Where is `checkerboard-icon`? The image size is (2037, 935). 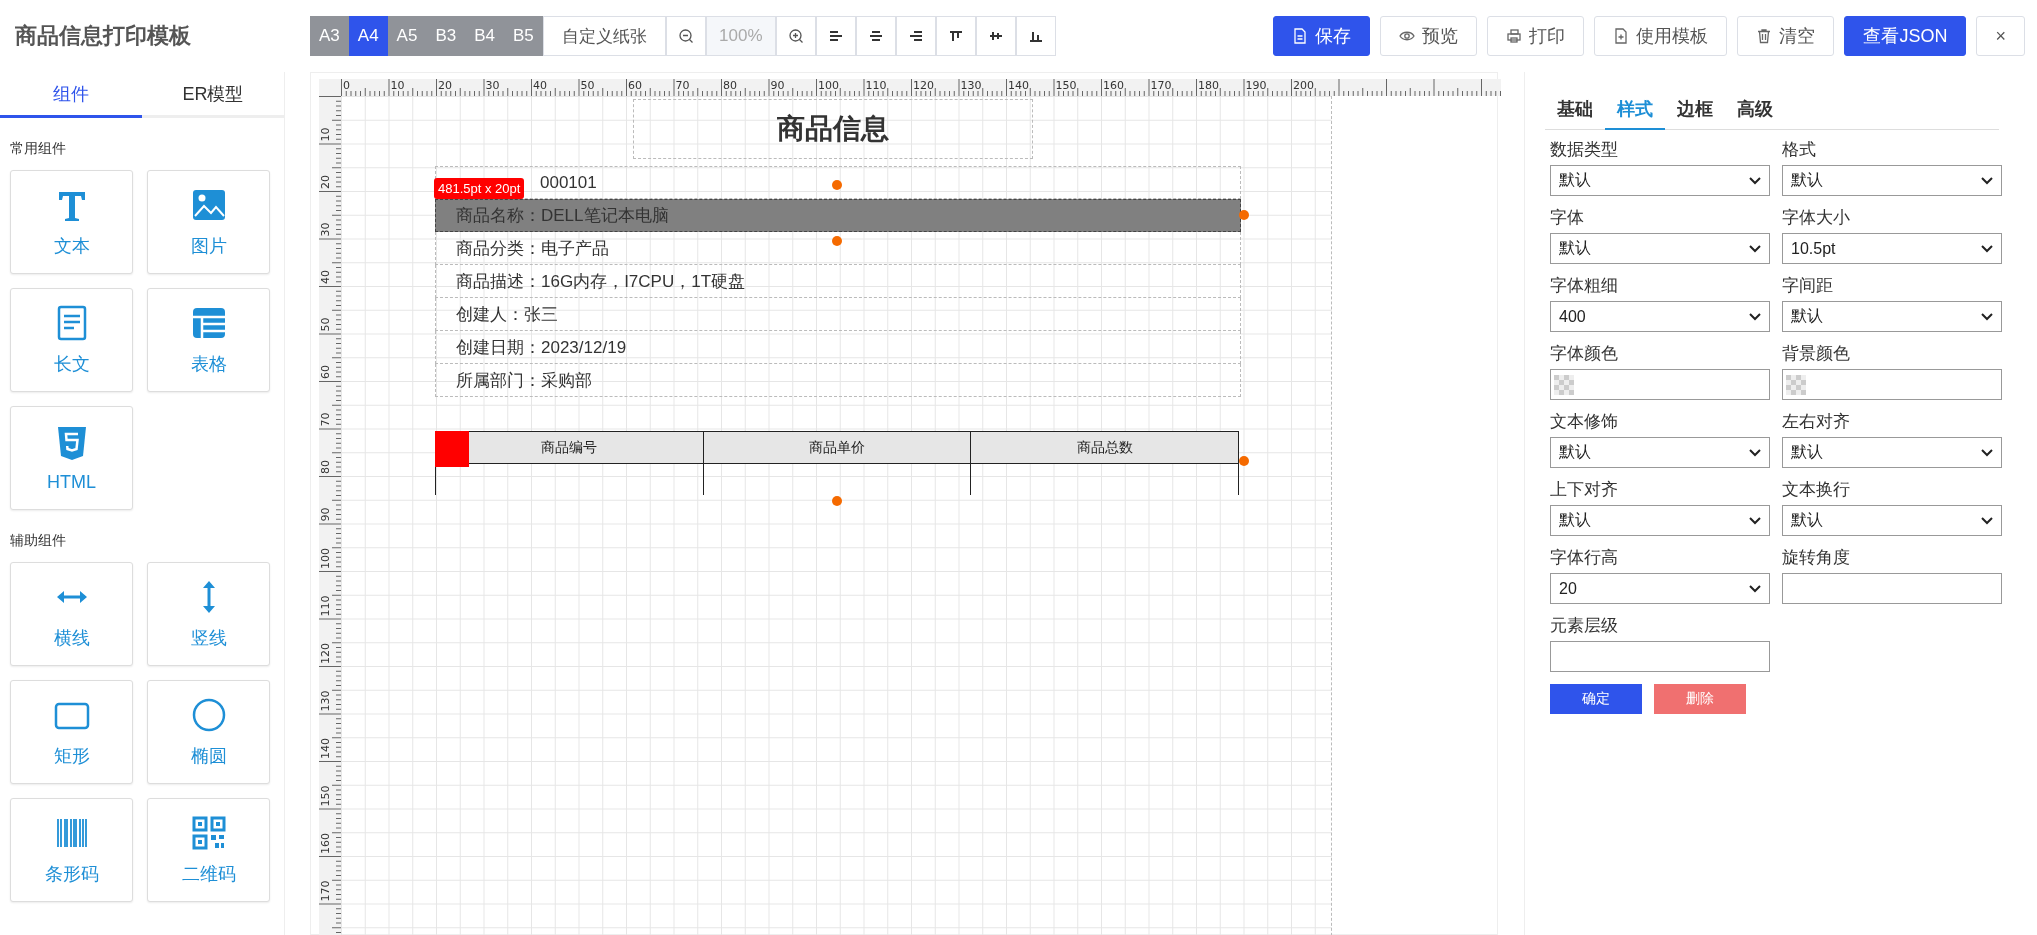 checkerboard-icon is located at coordinates (1796, 384).